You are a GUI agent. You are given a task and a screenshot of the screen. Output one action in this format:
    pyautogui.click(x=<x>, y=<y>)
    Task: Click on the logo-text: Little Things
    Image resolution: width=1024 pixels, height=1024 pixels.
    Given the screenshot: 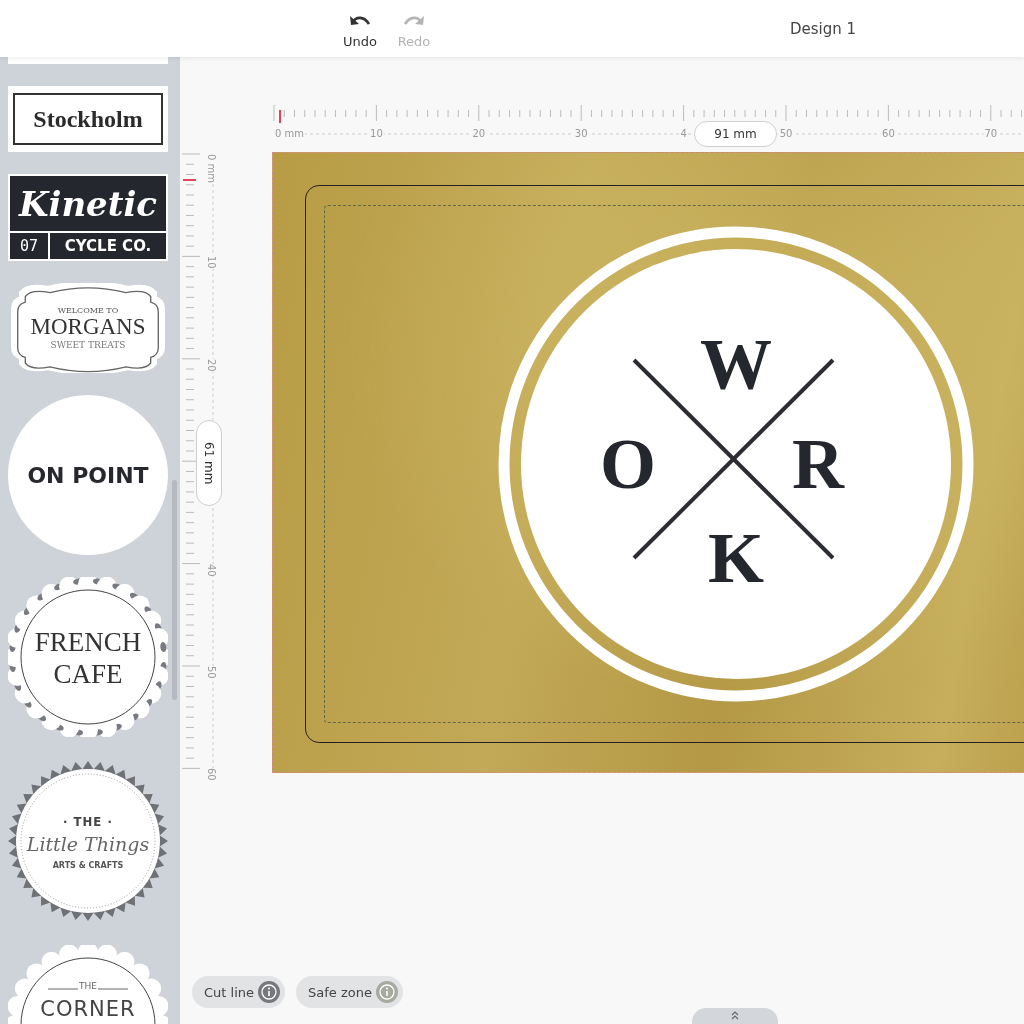 What is the action you would take?
    pyautogui.click(x=88, y=844)
    